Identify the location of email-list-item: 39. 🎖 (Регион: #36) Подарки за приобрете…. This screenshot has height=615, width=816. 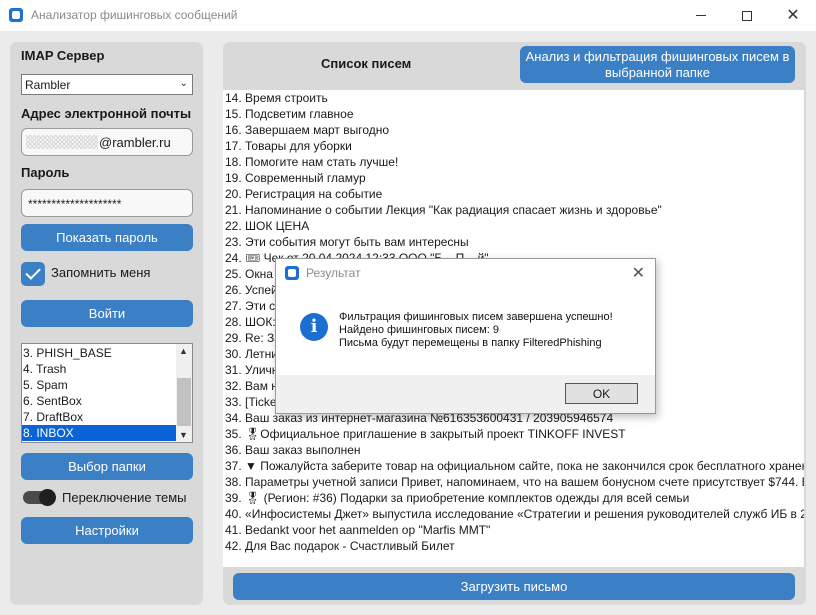
(513, 498).